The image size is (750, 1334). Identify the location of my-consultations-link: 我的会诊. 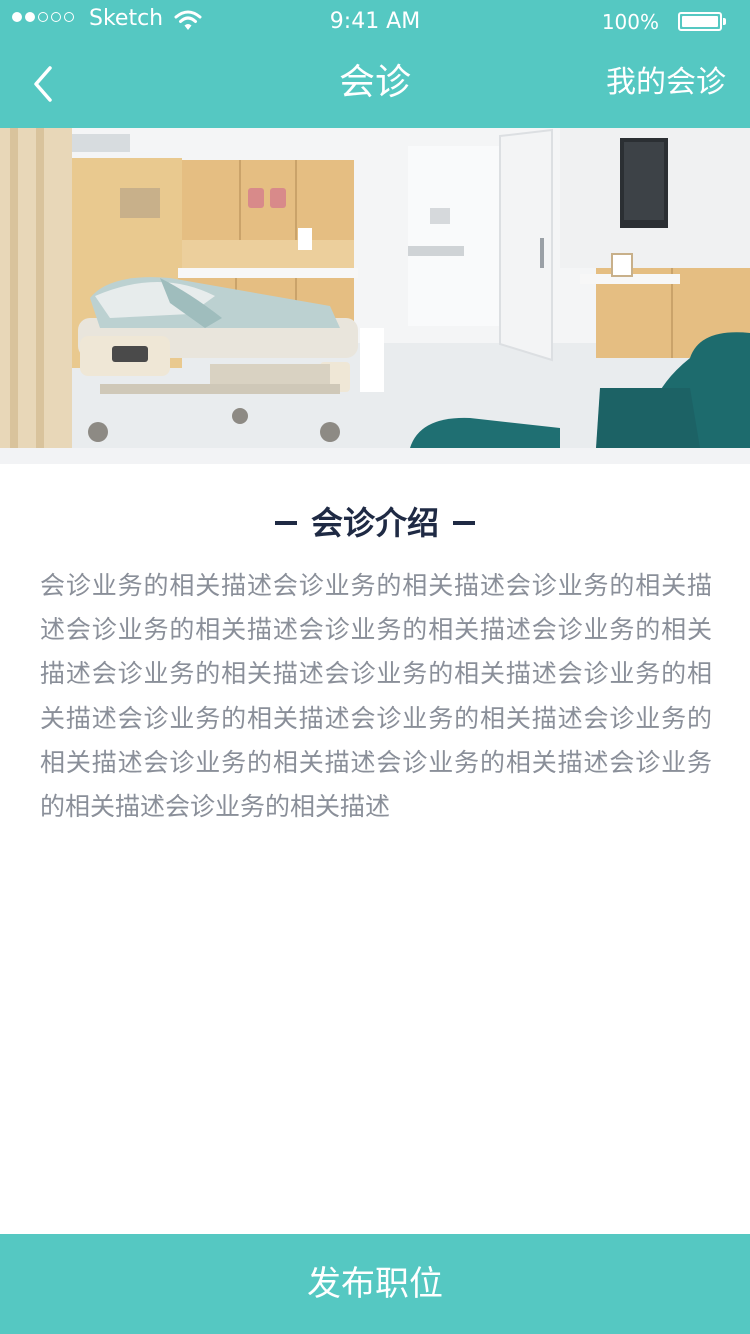
(666, 83).